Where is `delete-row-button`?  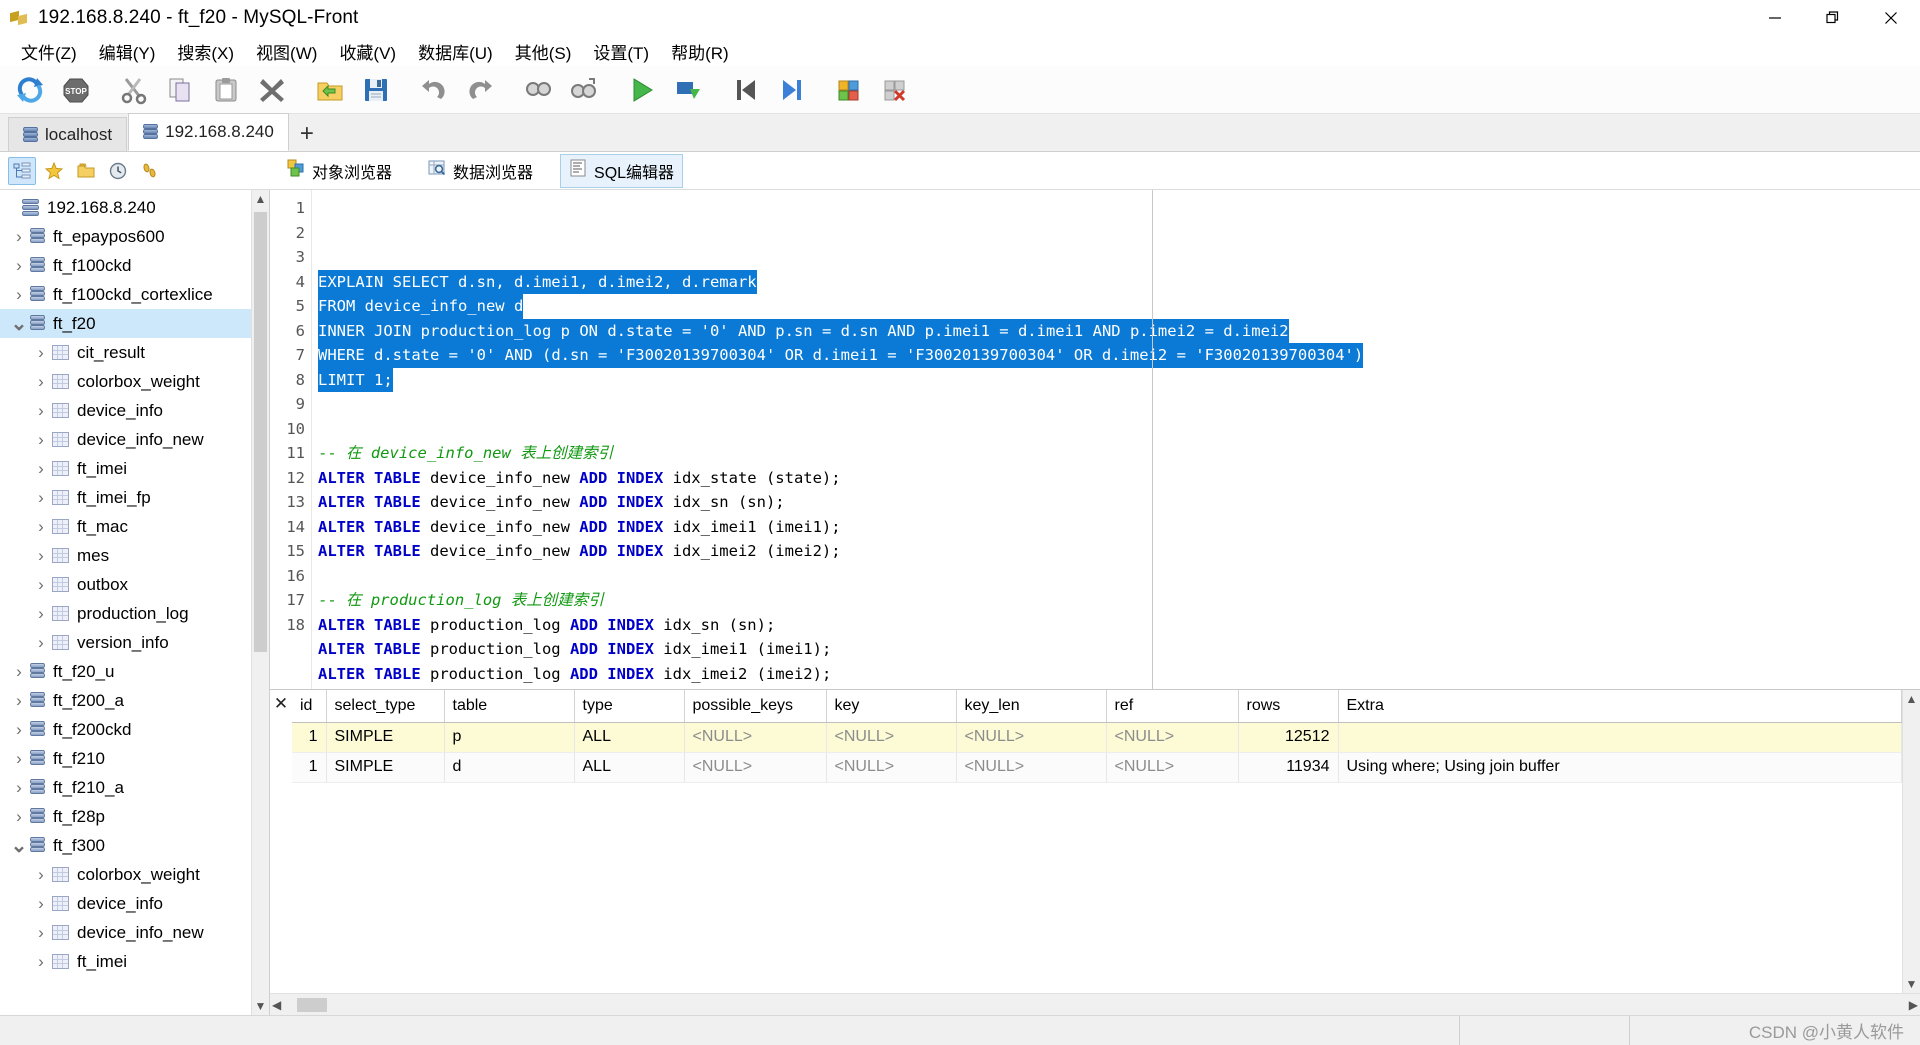 delete-row-button is located at coordinates (896, 90).